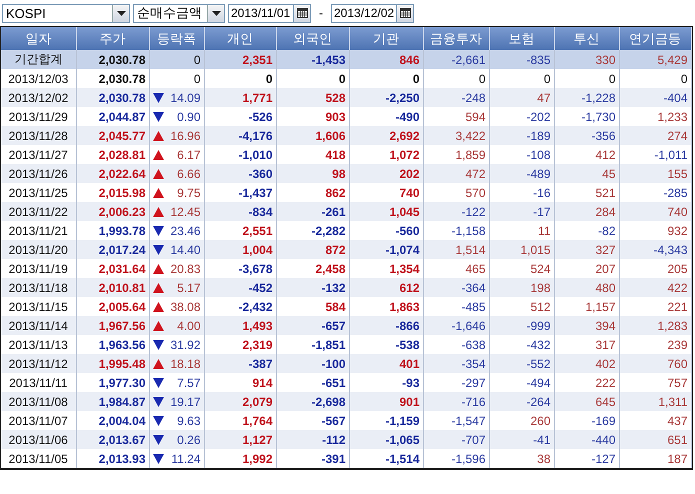 This screenshot has width=695, height=494. What do you see at coordinates (521, 401) in the screenshot?
I see `table-cell: -264` at bounding box center [521, 401].